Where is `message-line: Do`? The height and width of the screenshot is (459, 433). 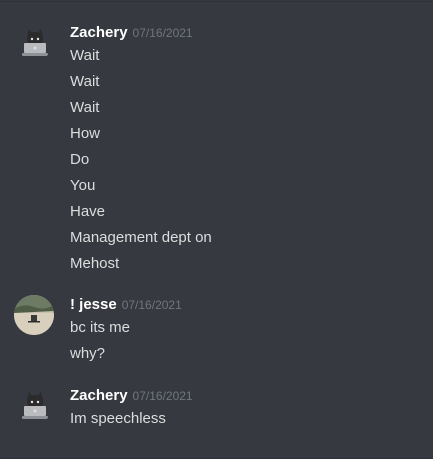
message-line: Do is located at coordinates (80, 159).